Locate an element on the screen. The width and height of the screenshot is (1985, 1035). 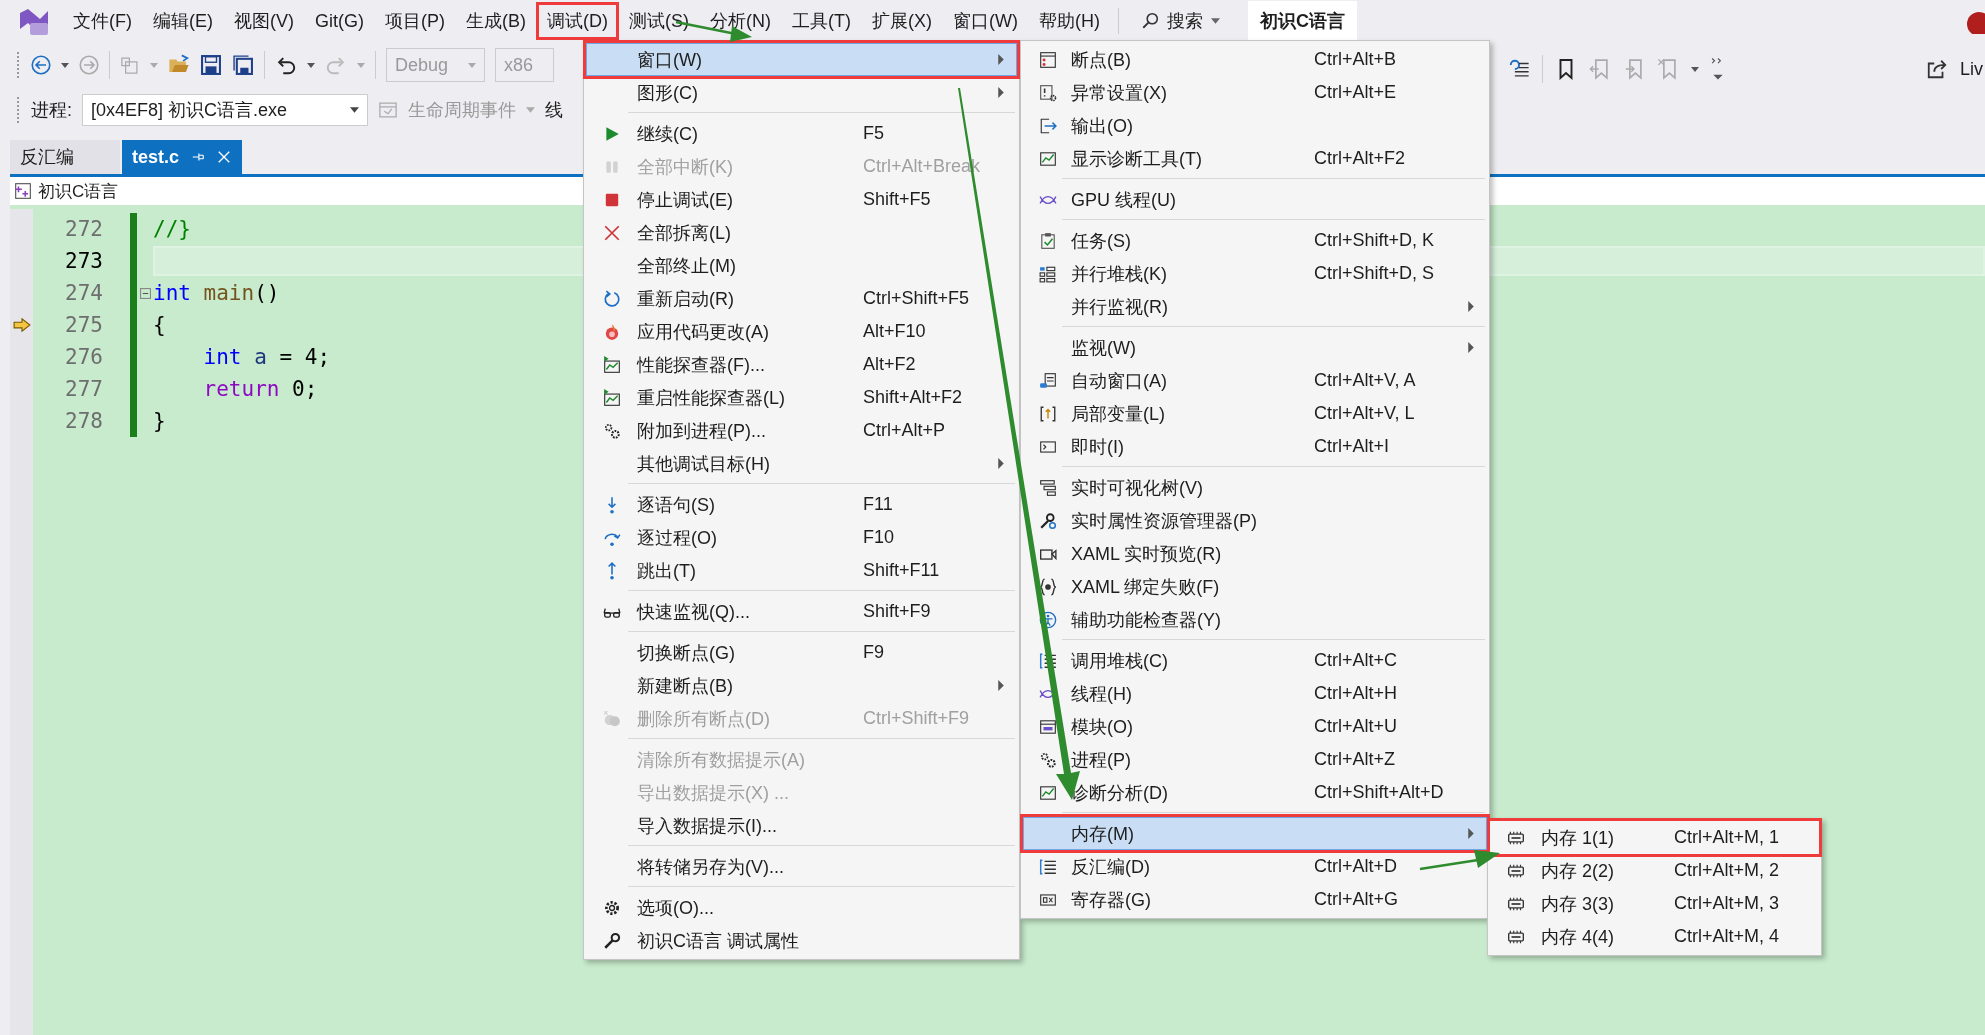
menu-item: 全部终止(M) is located at coordinates (801, 265).